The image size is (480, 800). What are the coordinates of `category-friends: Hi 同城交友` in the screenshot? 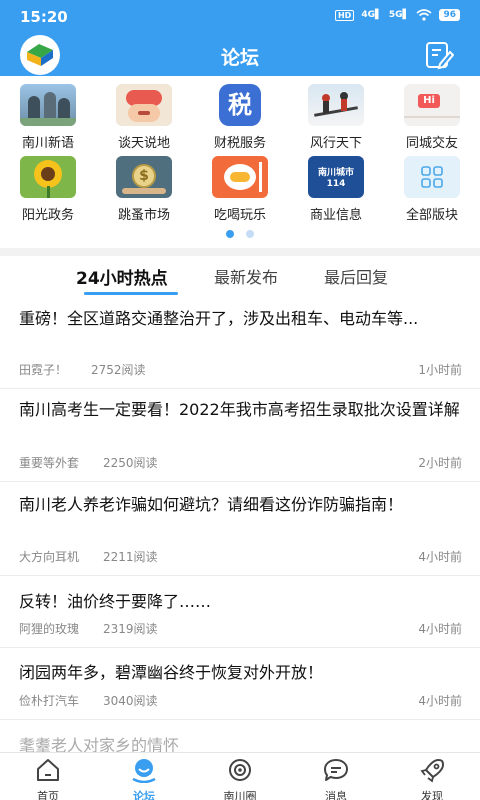 It's located at (432, 117).